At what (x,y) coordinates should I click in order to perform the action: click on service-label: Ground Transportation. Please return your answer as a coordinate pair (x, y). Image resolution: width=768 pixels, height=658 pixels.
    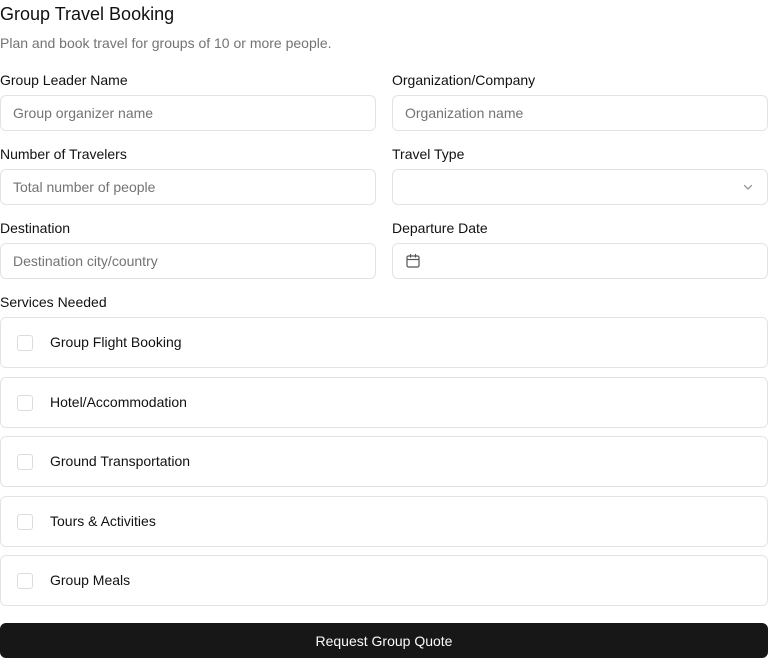
    Looking at the image, I should click on (120, 461).